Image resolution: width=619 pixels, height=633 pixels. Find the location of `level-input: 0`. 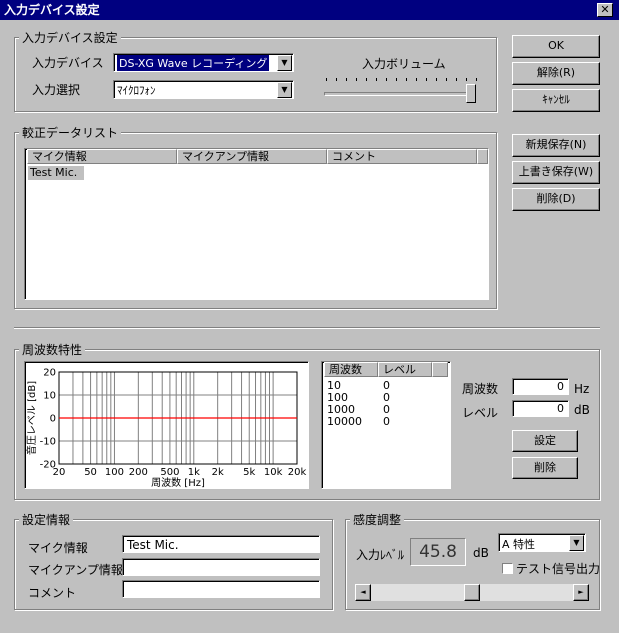

level-input: 0 is located at coordinates (540, 408).